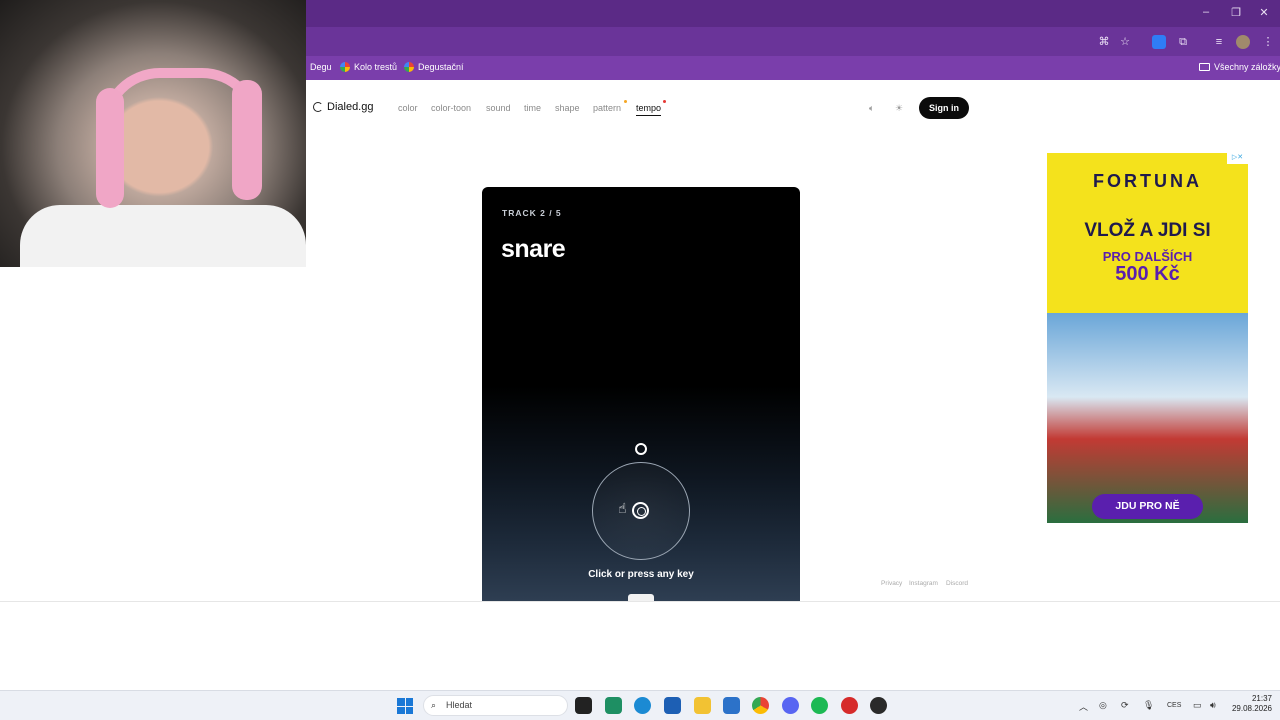  I want to click on ad-disclaimer-image, so click(1147, 538).